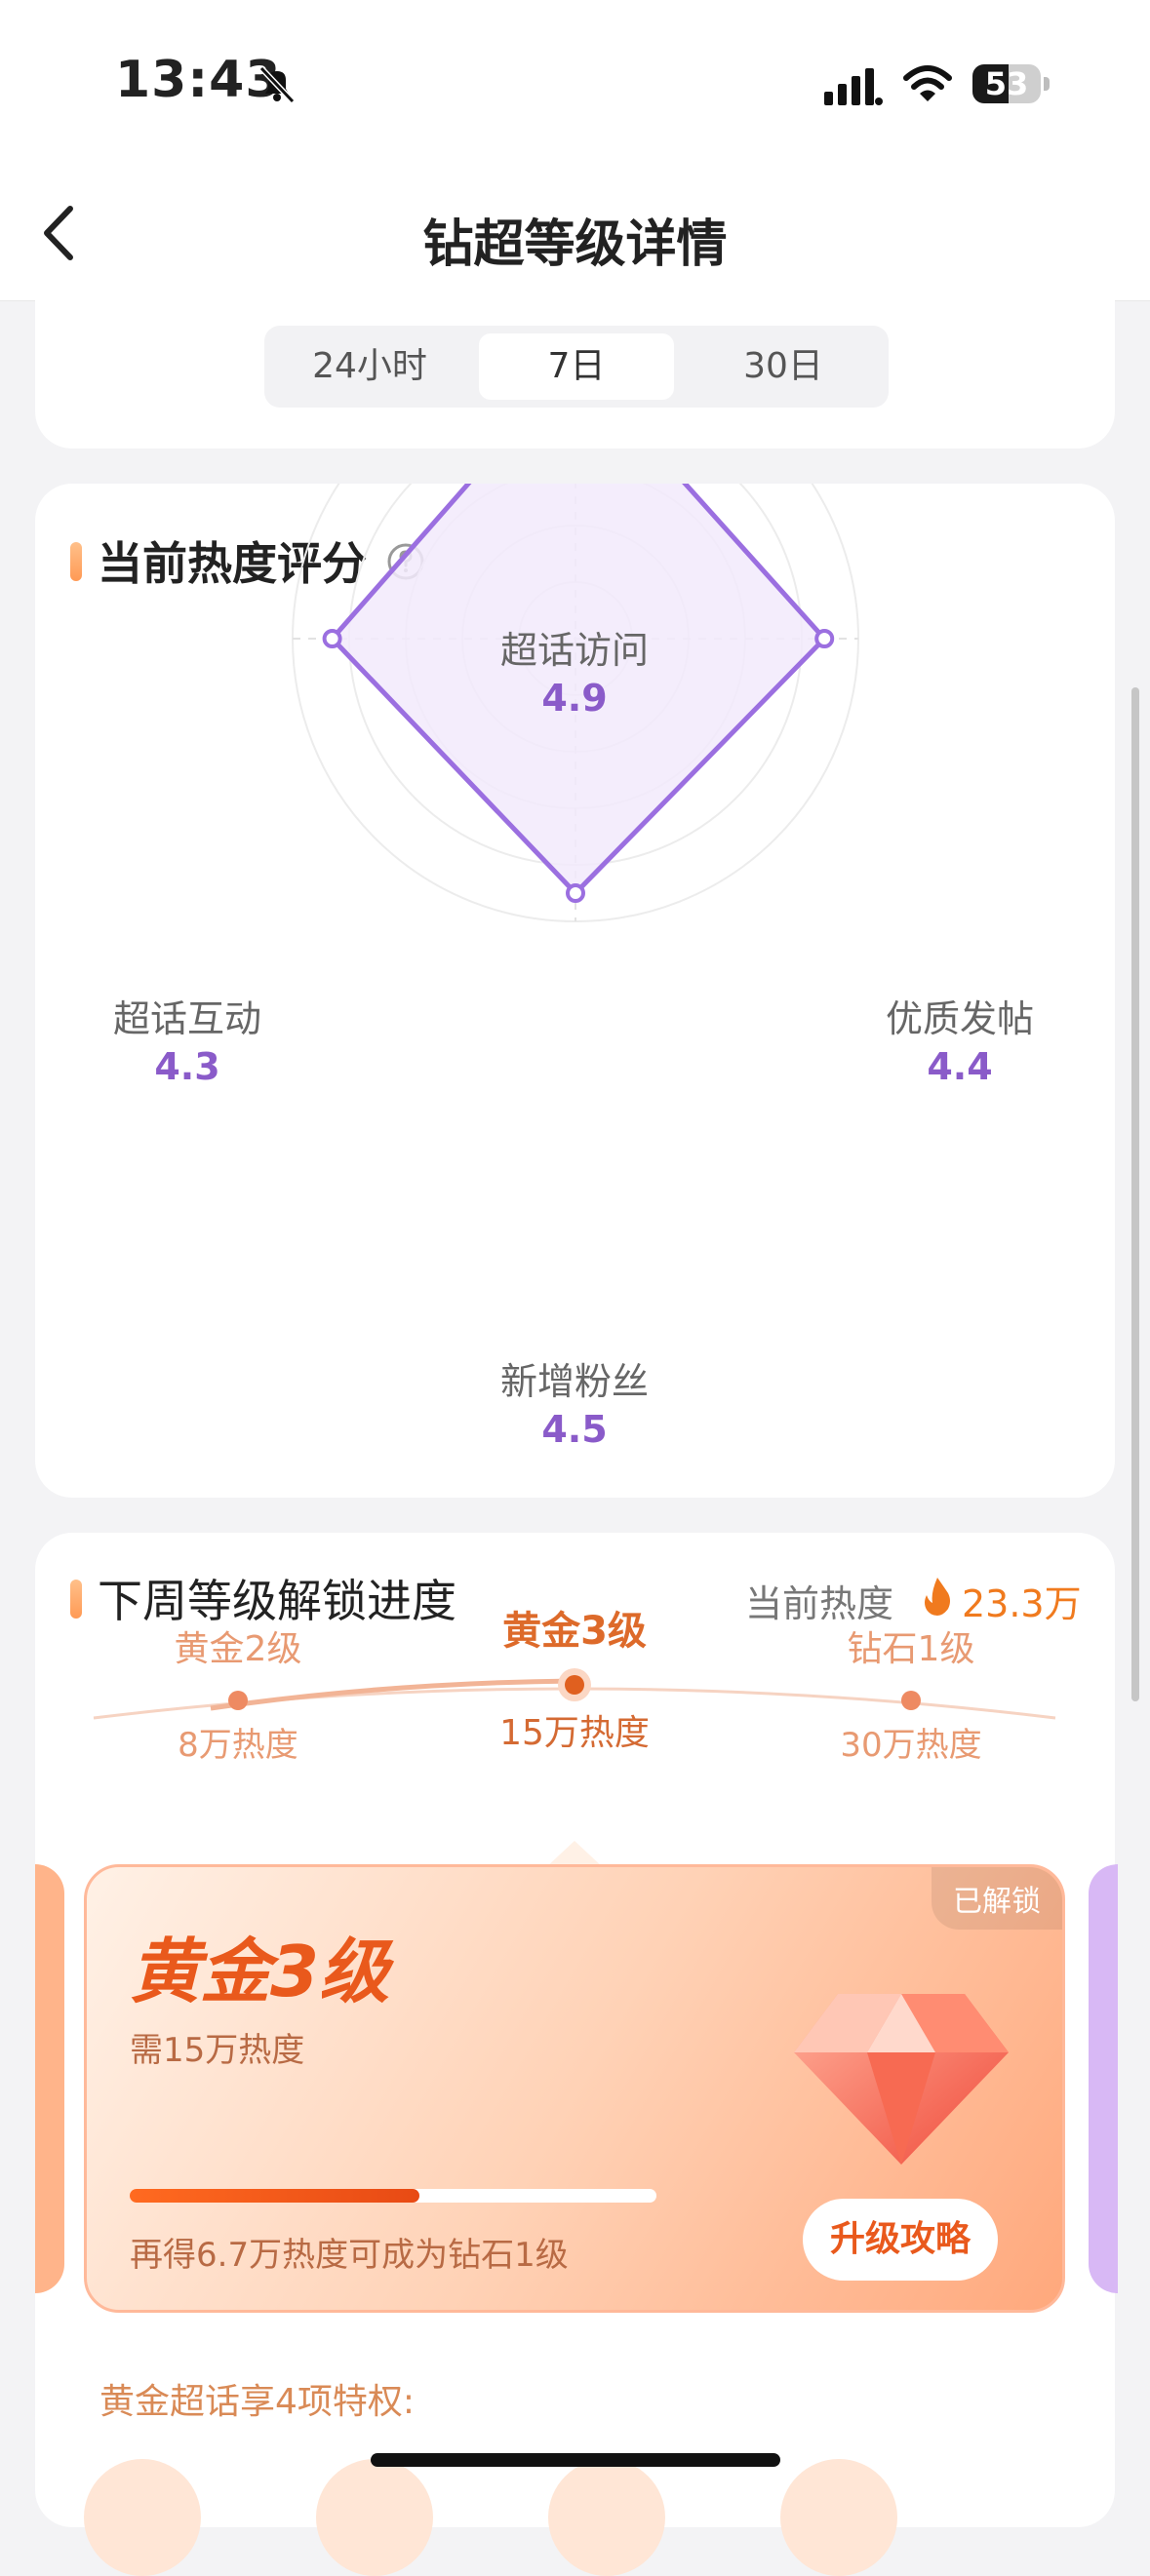 Image resolution: width=1150 pixels, height=2576 pixels. Describe the element at coordinates (853, 86) in the screenshot. I see `signal-icon` at that location.